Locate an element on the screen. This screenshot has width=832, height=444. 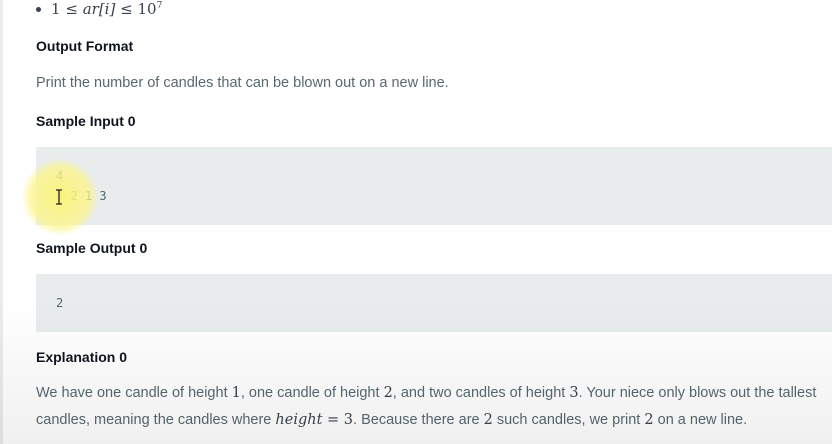
sample-input-heading: Sample Input 0 is located at coordinates (86, 121).